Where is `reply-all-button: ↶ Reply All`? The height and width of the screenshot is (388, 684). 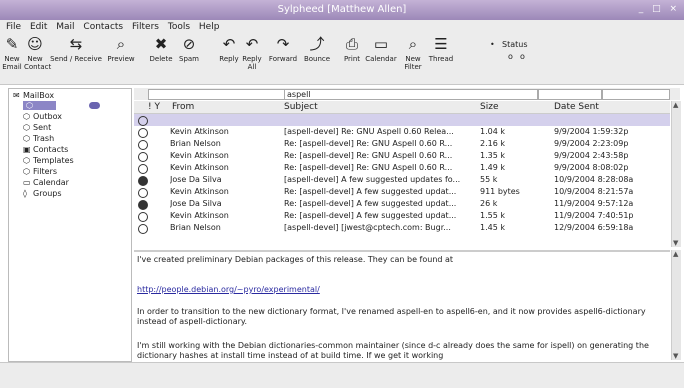
reply-all-button: ↶ Reply All is located at coordinates (252, 53).